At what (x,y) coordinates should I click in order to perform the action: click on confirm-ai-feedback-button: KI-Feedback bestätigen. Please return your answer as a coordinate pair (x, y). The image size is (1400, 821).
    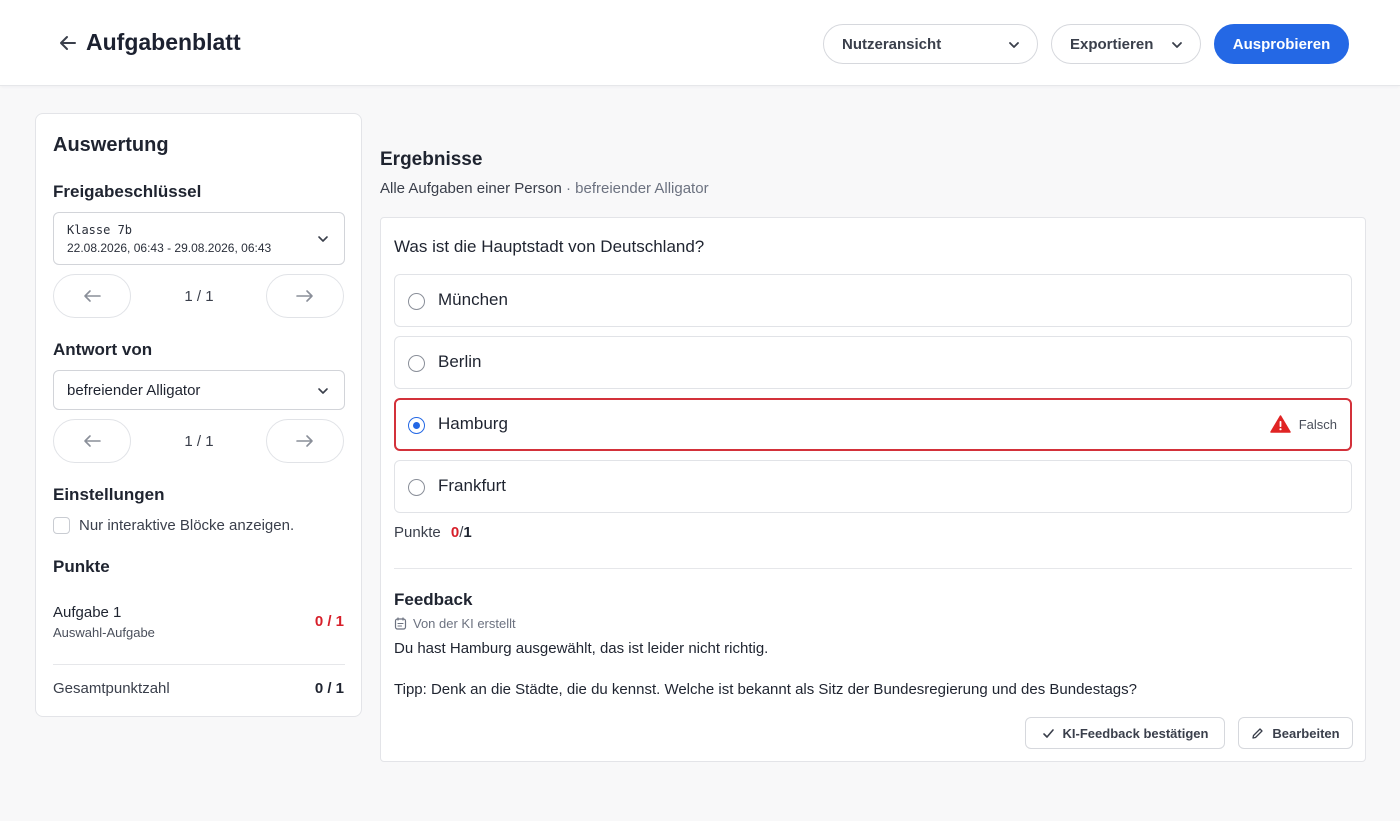
    Looking at the image, I should click on (1125, 733).